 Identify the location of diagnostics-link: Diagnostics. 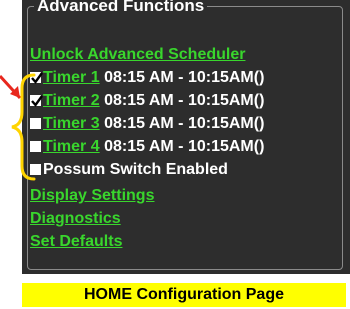
(75, 218).